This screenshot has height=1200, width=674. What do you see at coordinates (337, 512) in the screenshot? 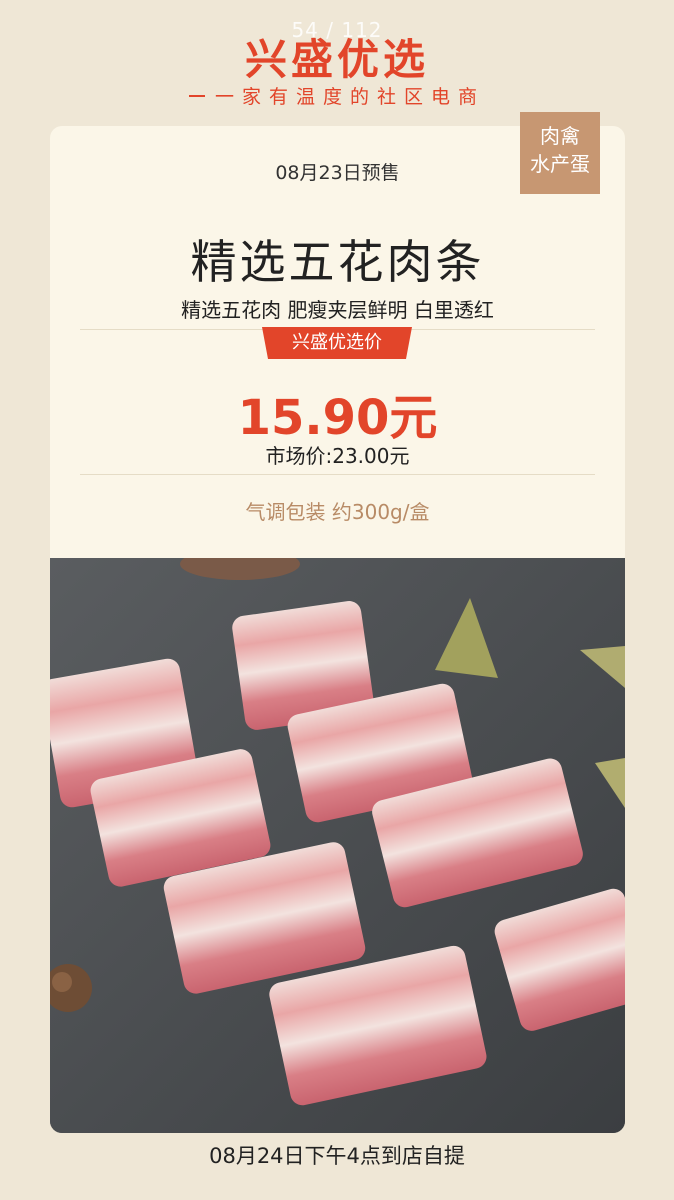
I see `product-spec: 气调包装 约300g/盒` at bounding box center [337, 512].